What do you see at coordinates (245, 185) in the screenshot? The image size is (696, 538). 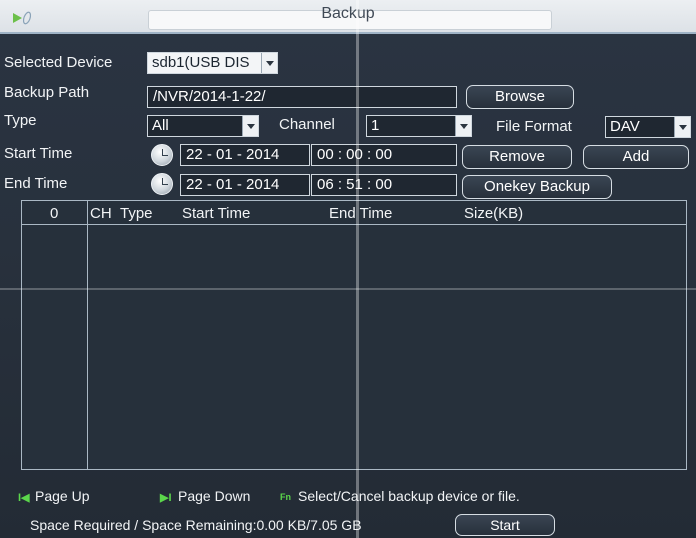 I see `end-date-field: 22 - 01 - 2014` at bounding box center [245, 185].